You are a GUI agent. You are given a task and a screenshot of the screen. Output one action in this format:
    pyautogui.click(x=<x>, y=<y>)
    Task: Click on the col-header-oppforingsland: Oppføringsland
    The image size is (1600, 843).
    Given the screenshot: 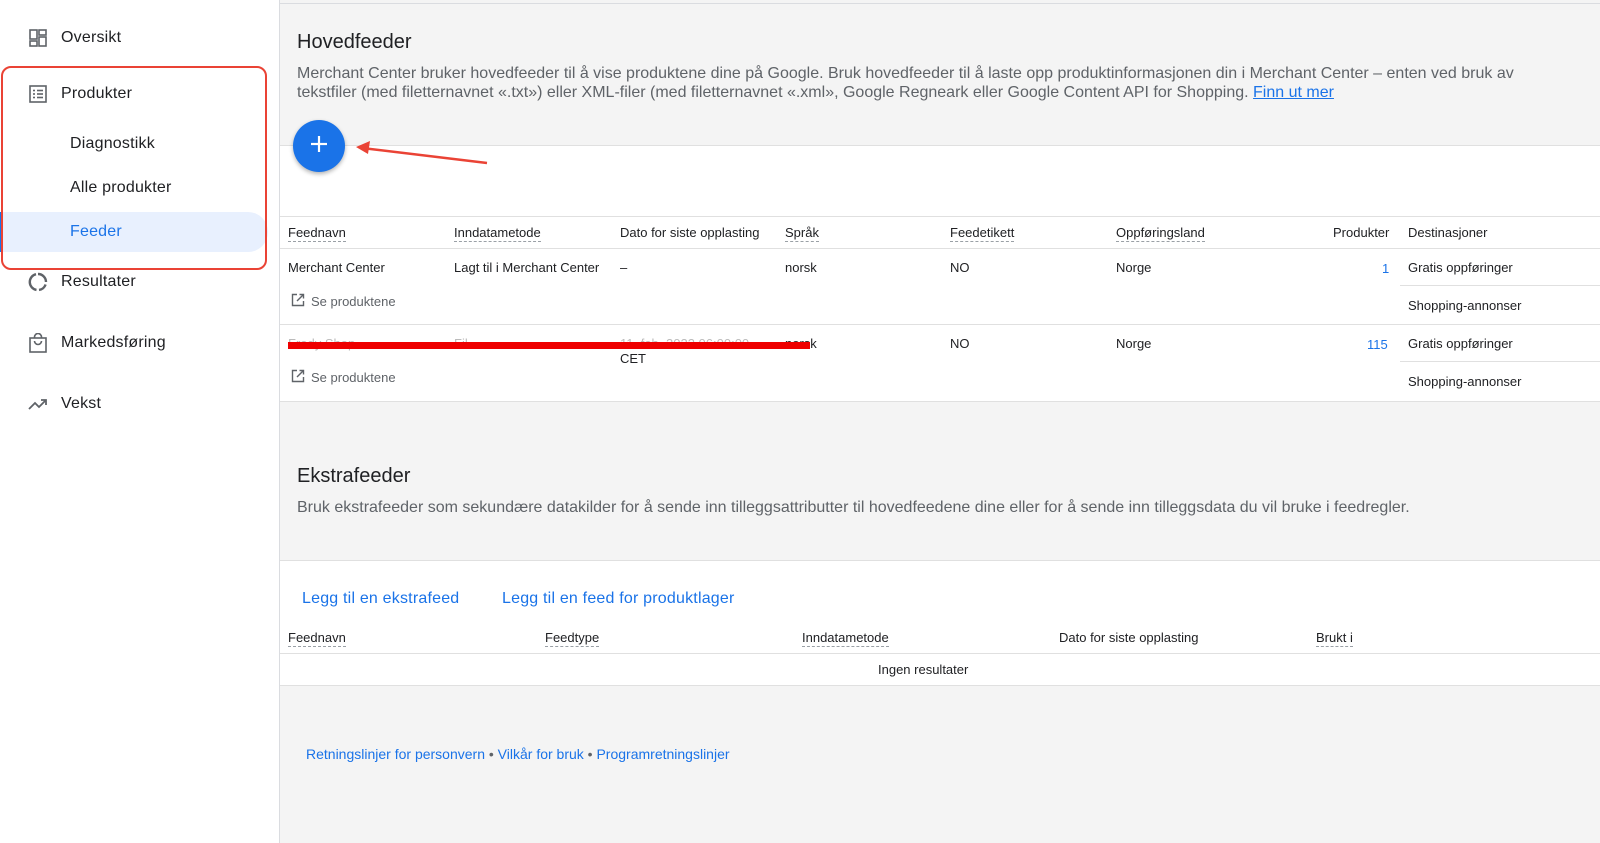 What is the action you would take?
    pyautogui.click(x=1160, y=233)
    